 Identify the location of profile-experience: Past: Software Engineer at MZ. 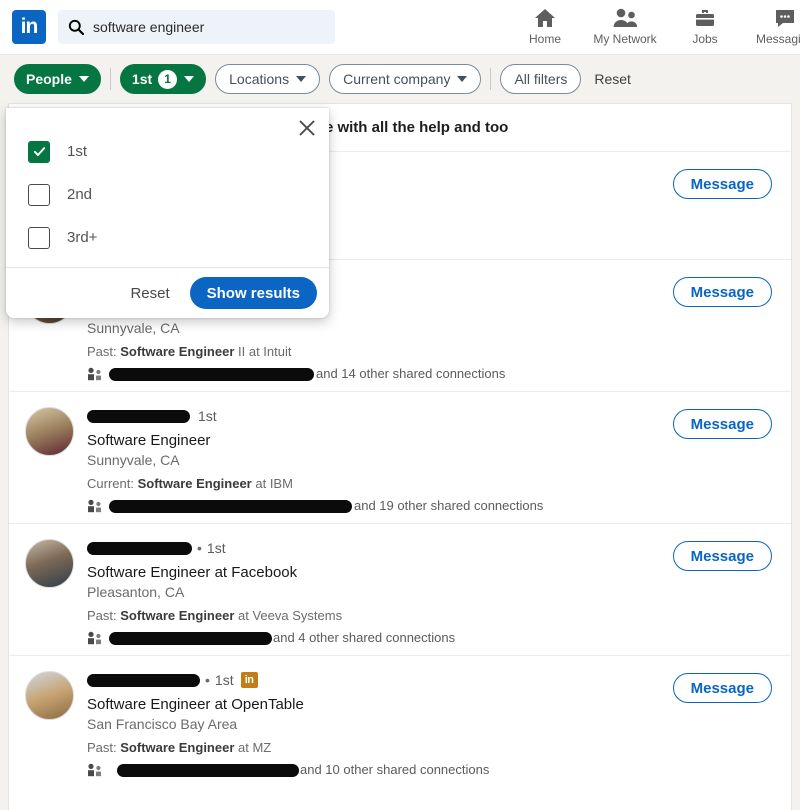
(288, 747).